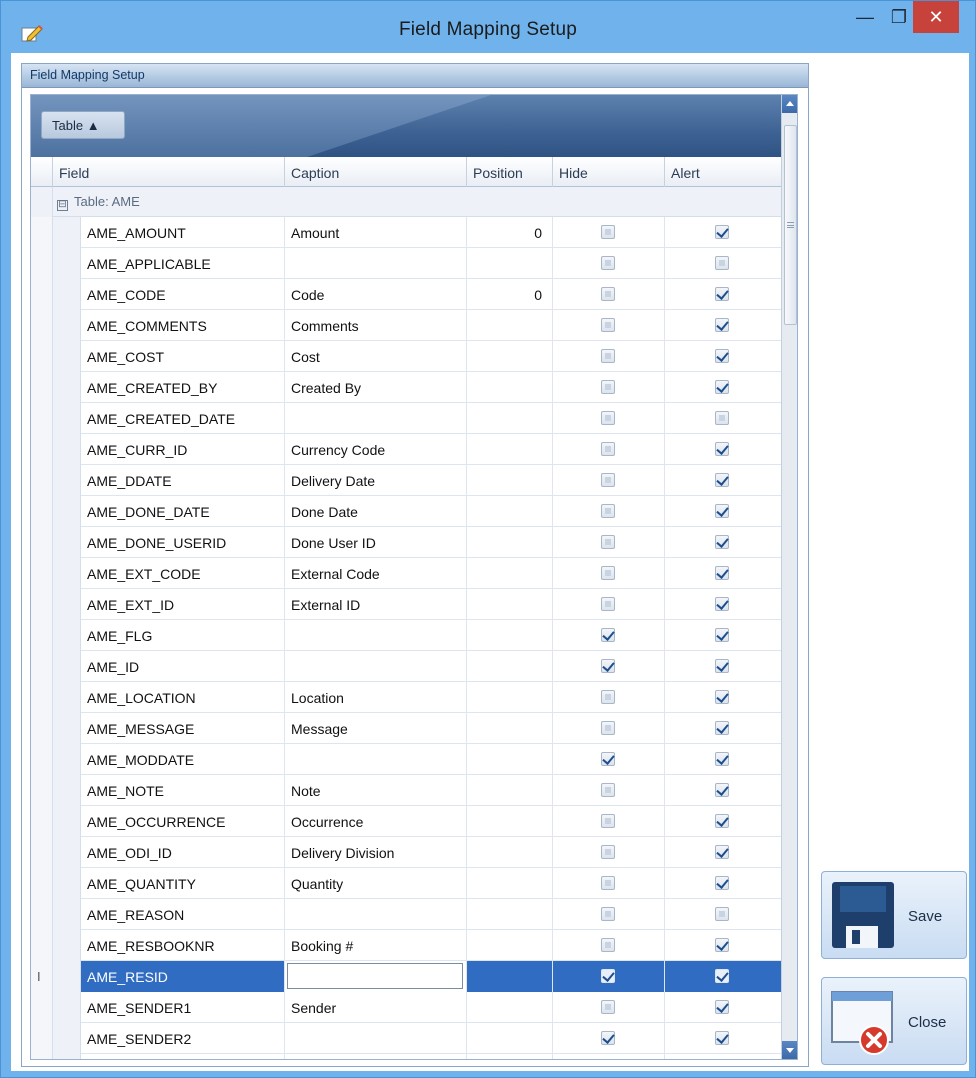 The image size is (976, 1078). I want to click on table-row: AME_AMOUNT Amount 0, so click(406, 232).